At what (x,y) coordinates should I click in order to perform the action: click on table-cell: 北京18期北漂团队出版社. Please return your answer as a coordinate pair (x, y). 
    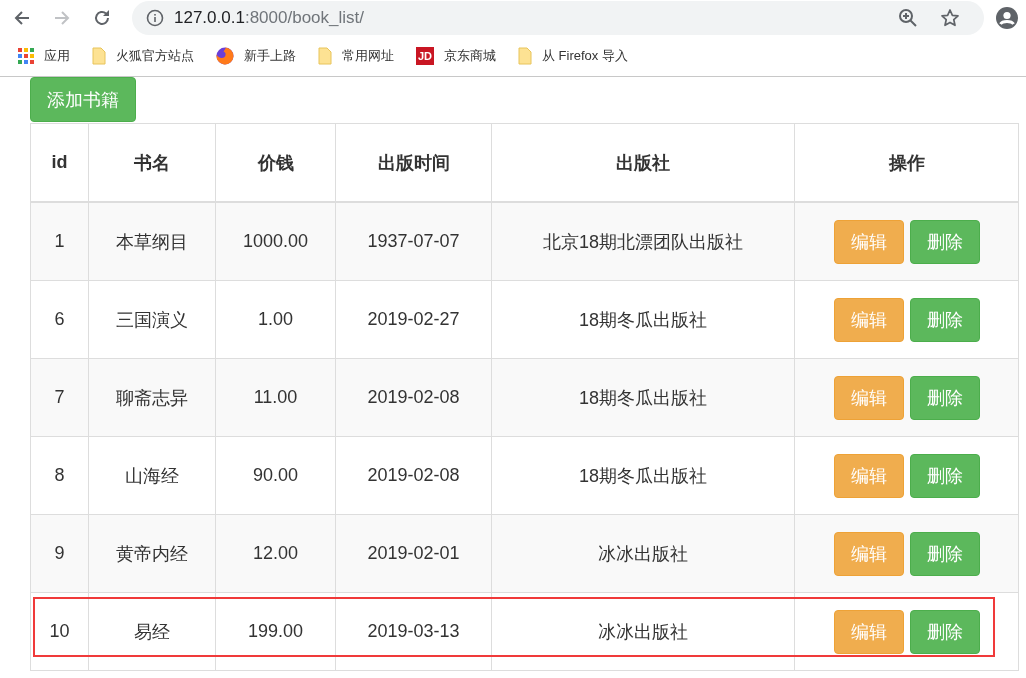
    Looking at the image, I should click on (643, 241).